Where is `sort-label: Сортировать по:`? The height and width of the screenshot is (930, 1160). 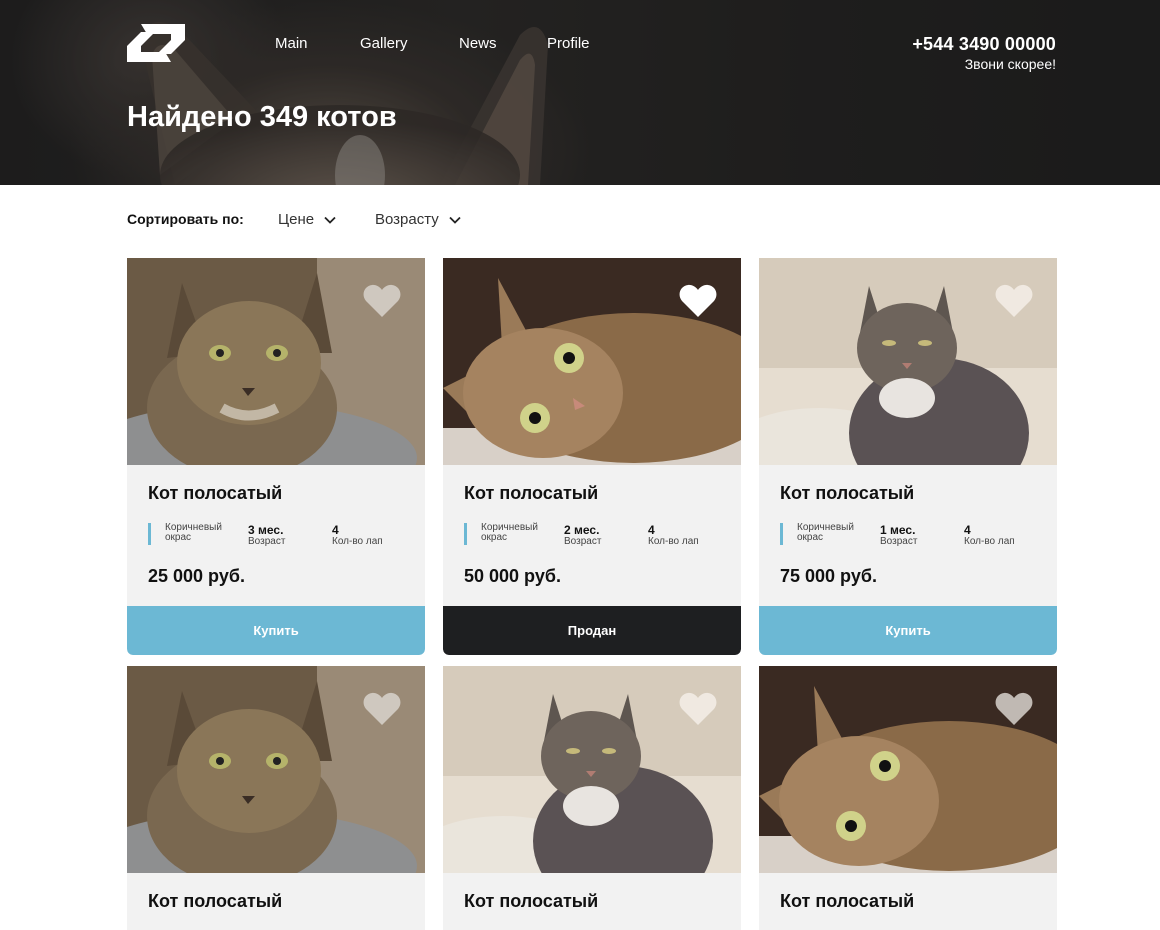
sort-label: Сортировать по: is located at coordinates (185, 219).